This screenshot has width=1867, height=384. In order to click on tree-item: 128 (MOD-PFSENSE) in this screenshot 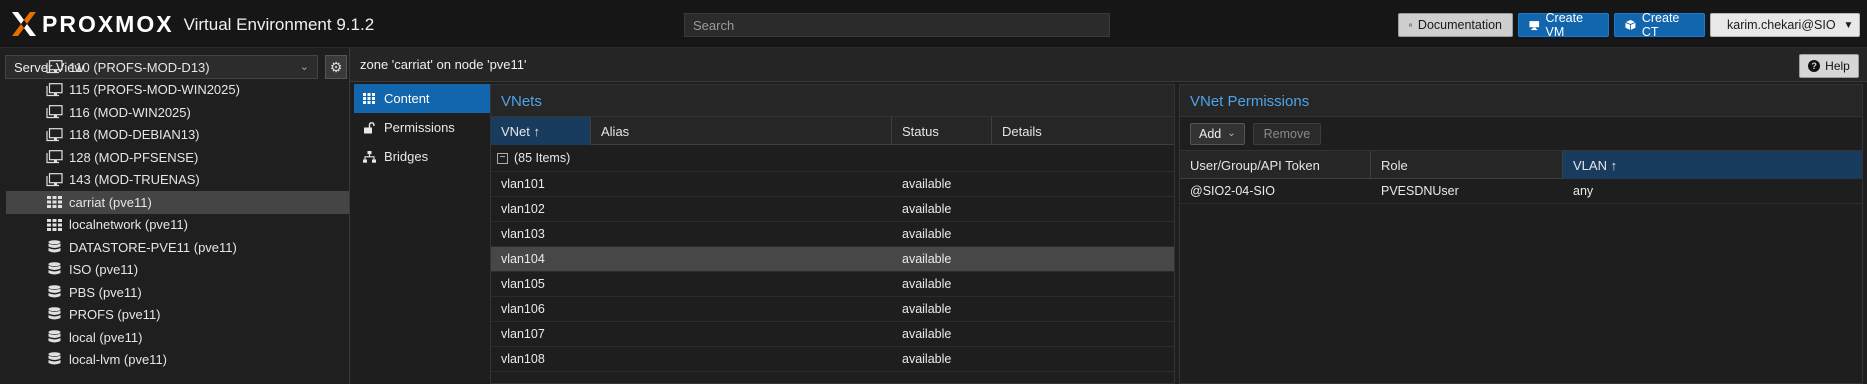, I will do `click(177, 157)`.